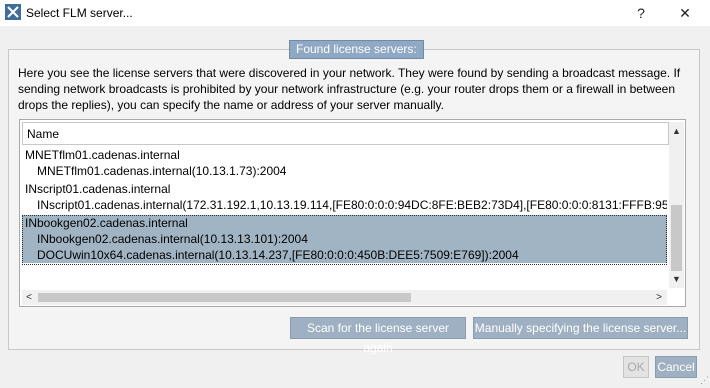 The image size is (710, 388). I want to click on title-bar: Select FLM server... ? ✕, so click(355, 13).